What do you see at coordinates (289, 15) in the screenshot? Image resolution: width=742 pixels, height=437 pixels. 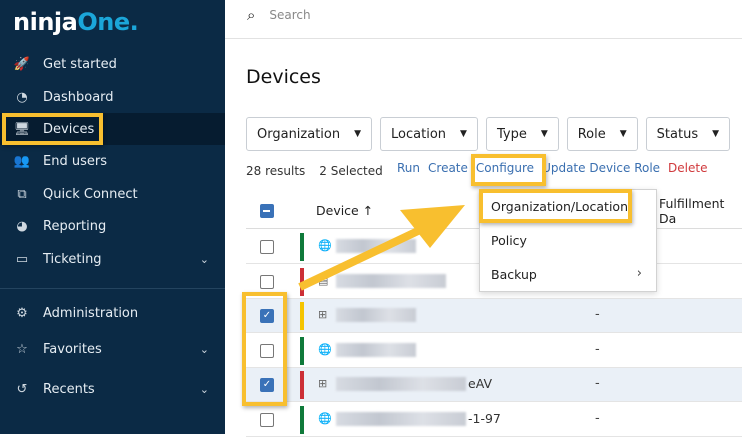 I see `search-input: Search` at bounding box center [289, 15].